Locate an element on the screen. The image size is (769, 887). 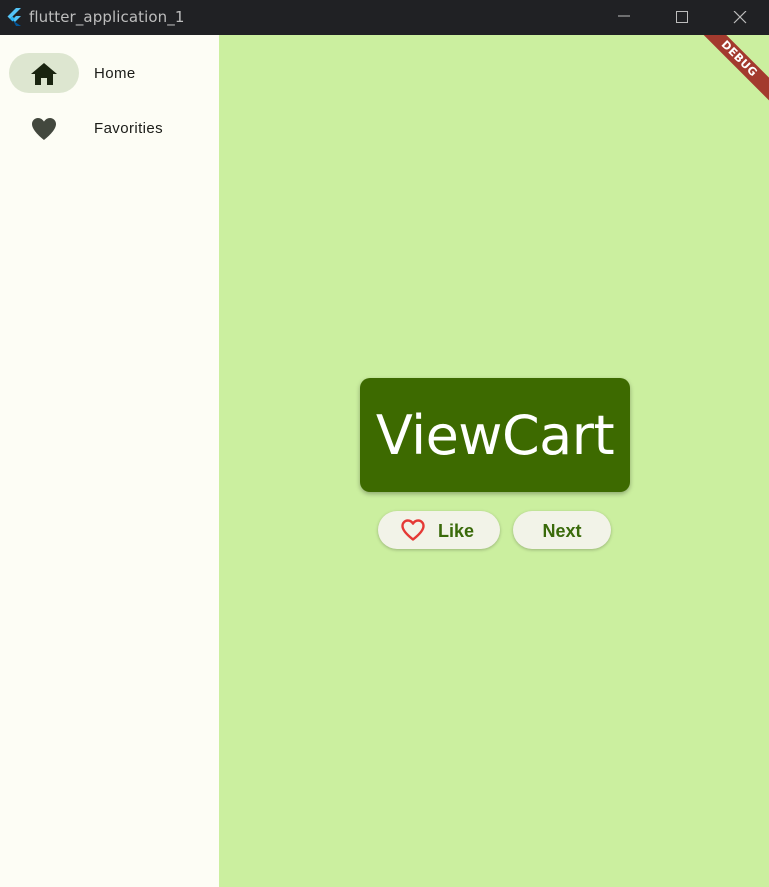
next-button: Next is located at coordinates (562, 530).